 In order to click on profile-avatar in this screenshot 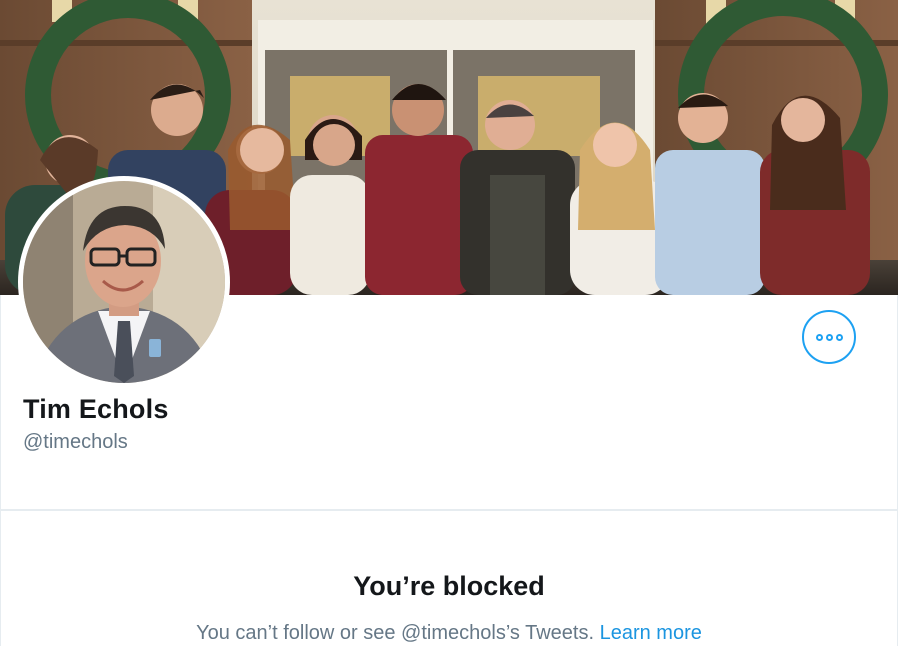, I will do `click(124, 282)`.